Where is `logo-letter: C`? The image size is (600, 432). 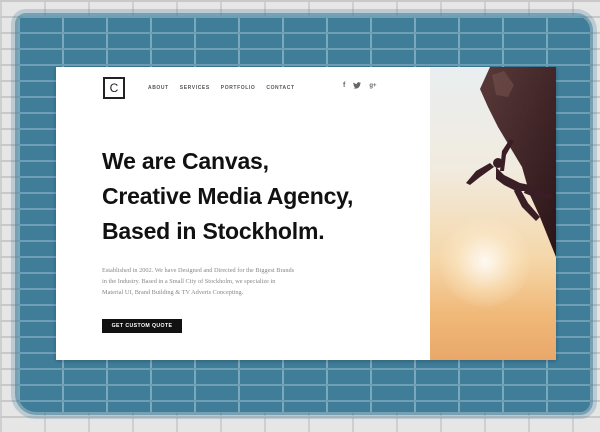 logo-letter: C is located at coordinates (114, 88).